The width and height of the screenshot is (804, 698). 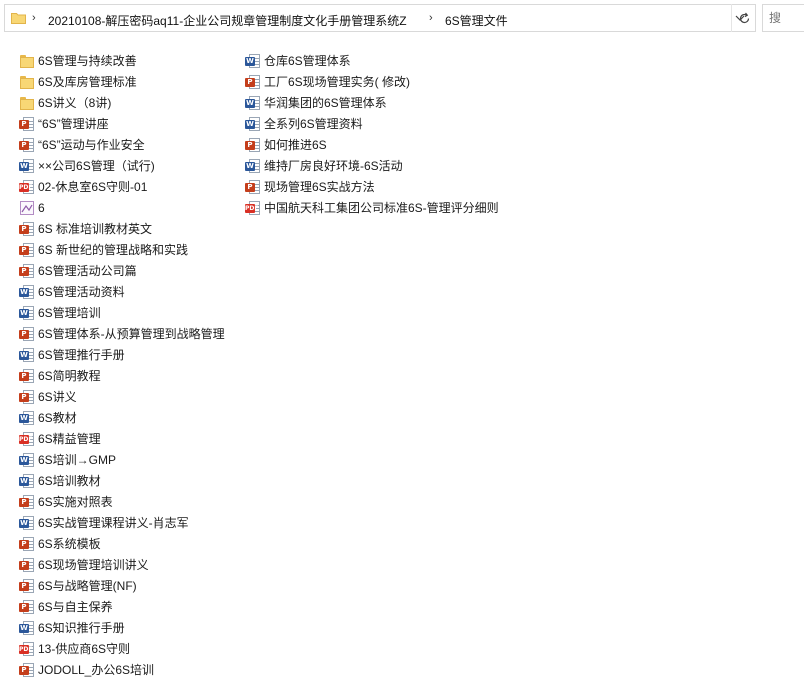 I want to click on file-name: 6S与战略管理(NF), so click(x=87, y=585).